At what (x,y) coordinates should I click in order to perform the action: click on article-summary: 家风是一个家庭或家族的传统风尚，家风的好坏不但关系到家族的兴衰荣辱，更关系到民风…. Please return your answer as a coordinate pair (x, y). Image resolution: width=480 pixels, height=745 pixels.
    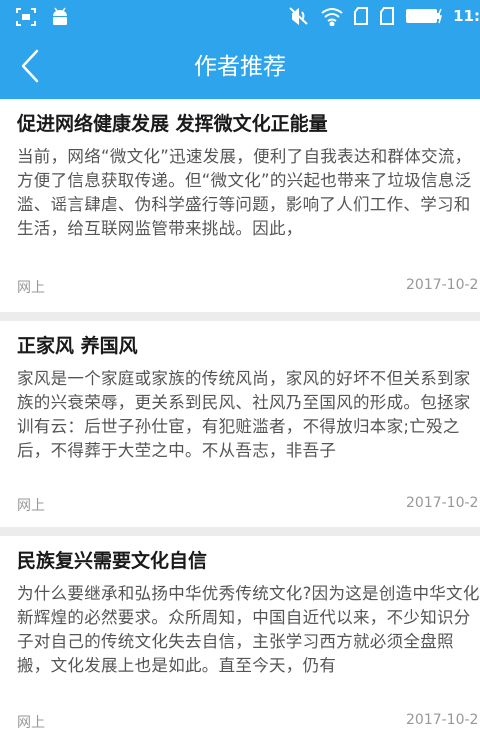
    Looking at the image, I should click on (244, 414).